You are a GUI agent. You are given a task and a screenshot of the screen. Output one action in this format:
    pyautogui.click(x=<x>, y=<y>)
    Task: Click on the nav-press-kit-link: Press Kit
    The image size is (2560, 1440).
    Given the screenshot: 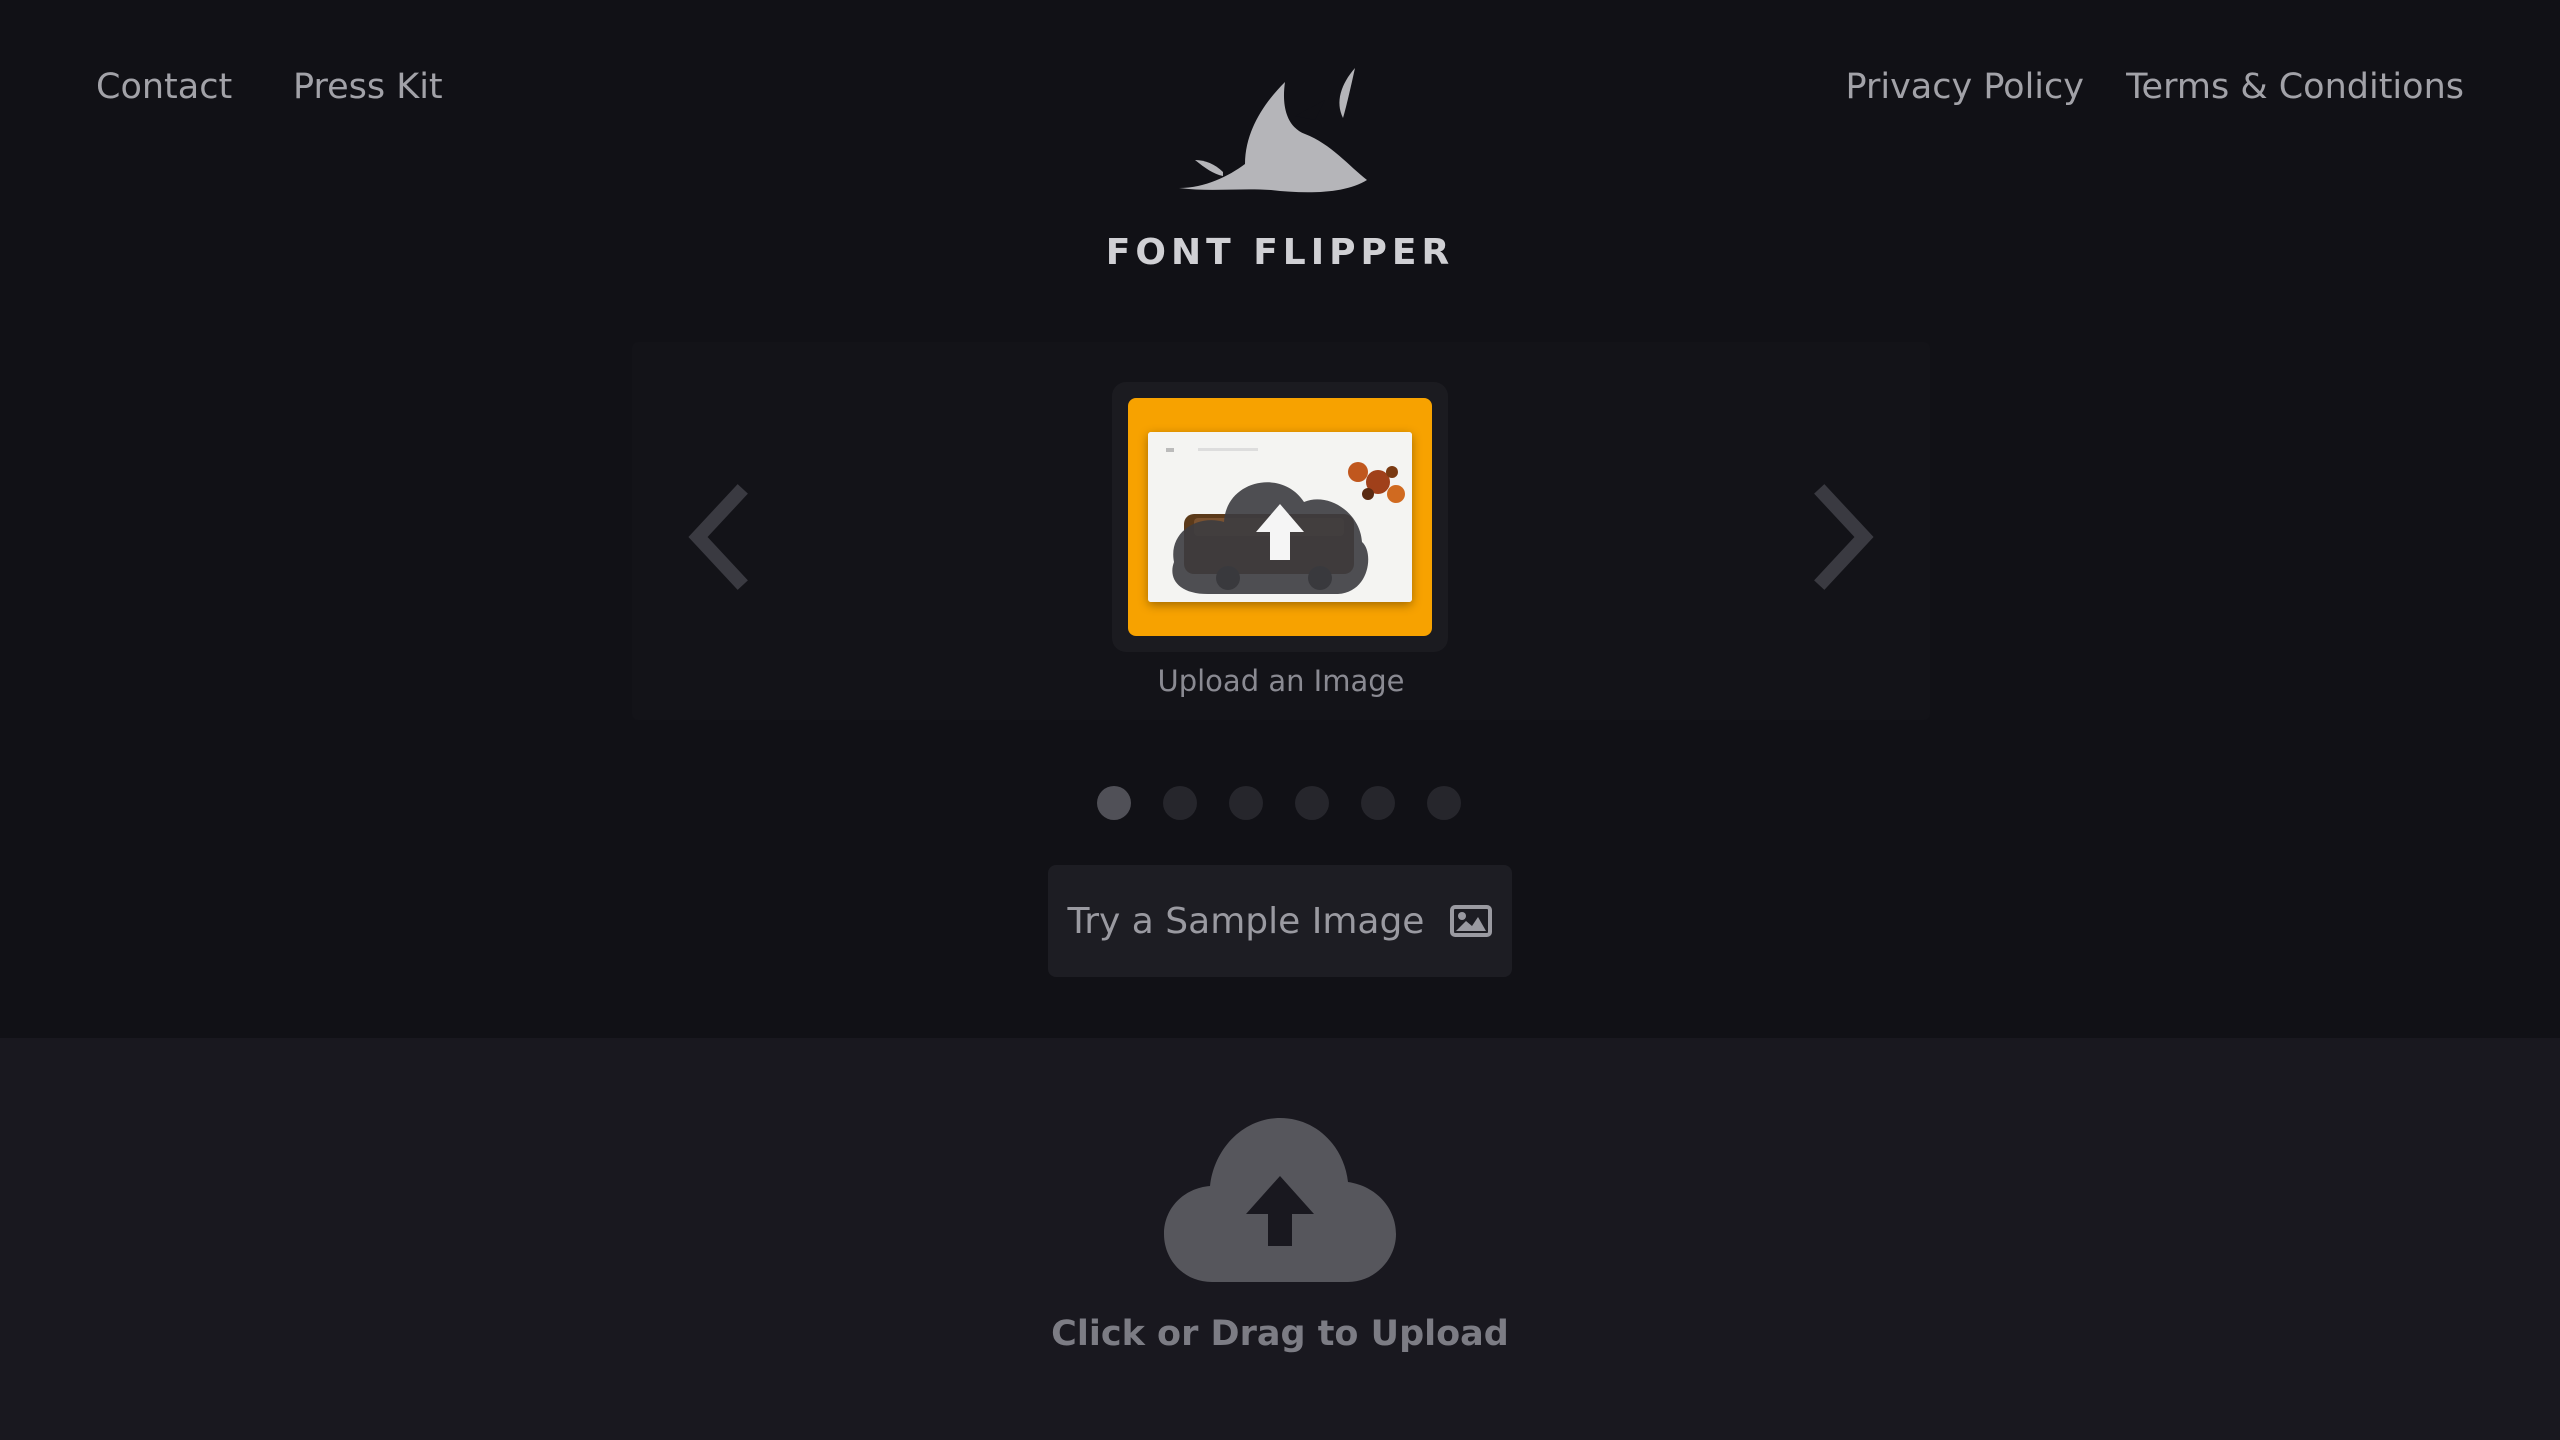 What is the action you would take?
    pyautogui.click(x=368, y=87)
    